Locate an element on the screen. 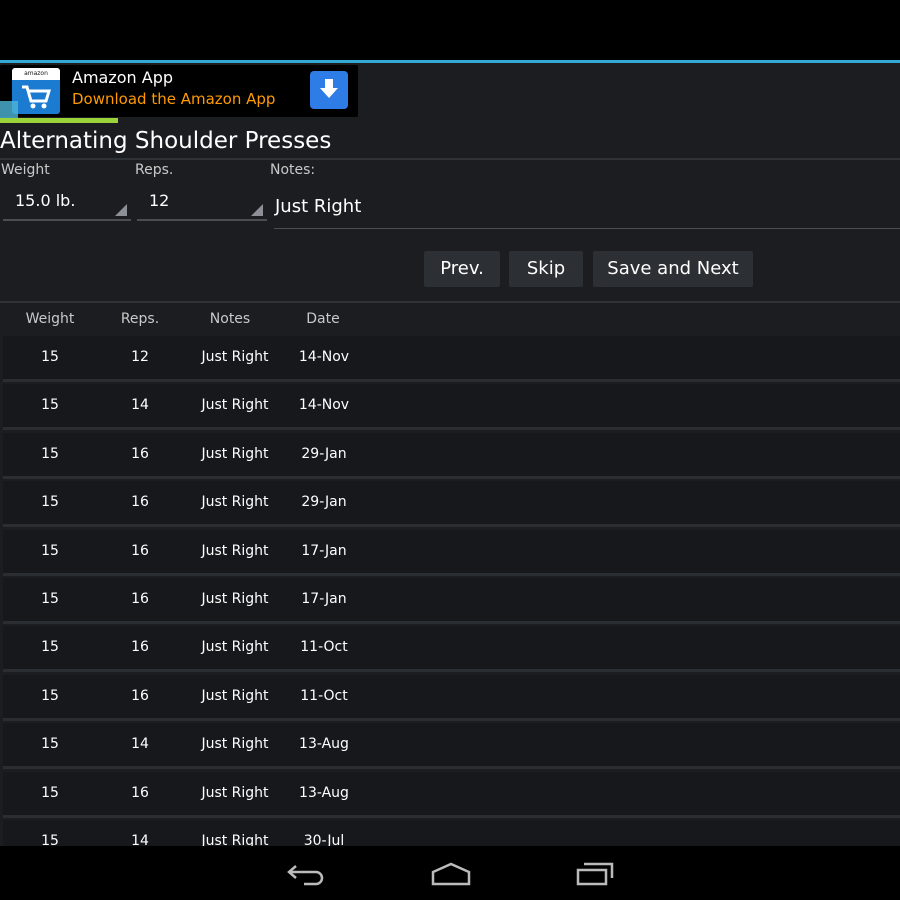 Image resolution: width=900 pixels, height=900 pixels. weight-spinner-value: 15.0 lb. is located at coordinates (45, 200).